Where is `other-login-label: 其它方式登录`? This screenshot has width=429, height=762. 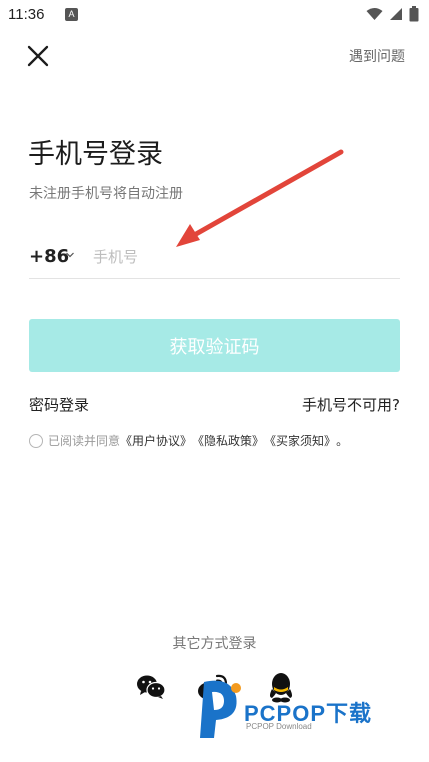
other-login-label: 其它方式登录 is located at coordinates (214, 644).